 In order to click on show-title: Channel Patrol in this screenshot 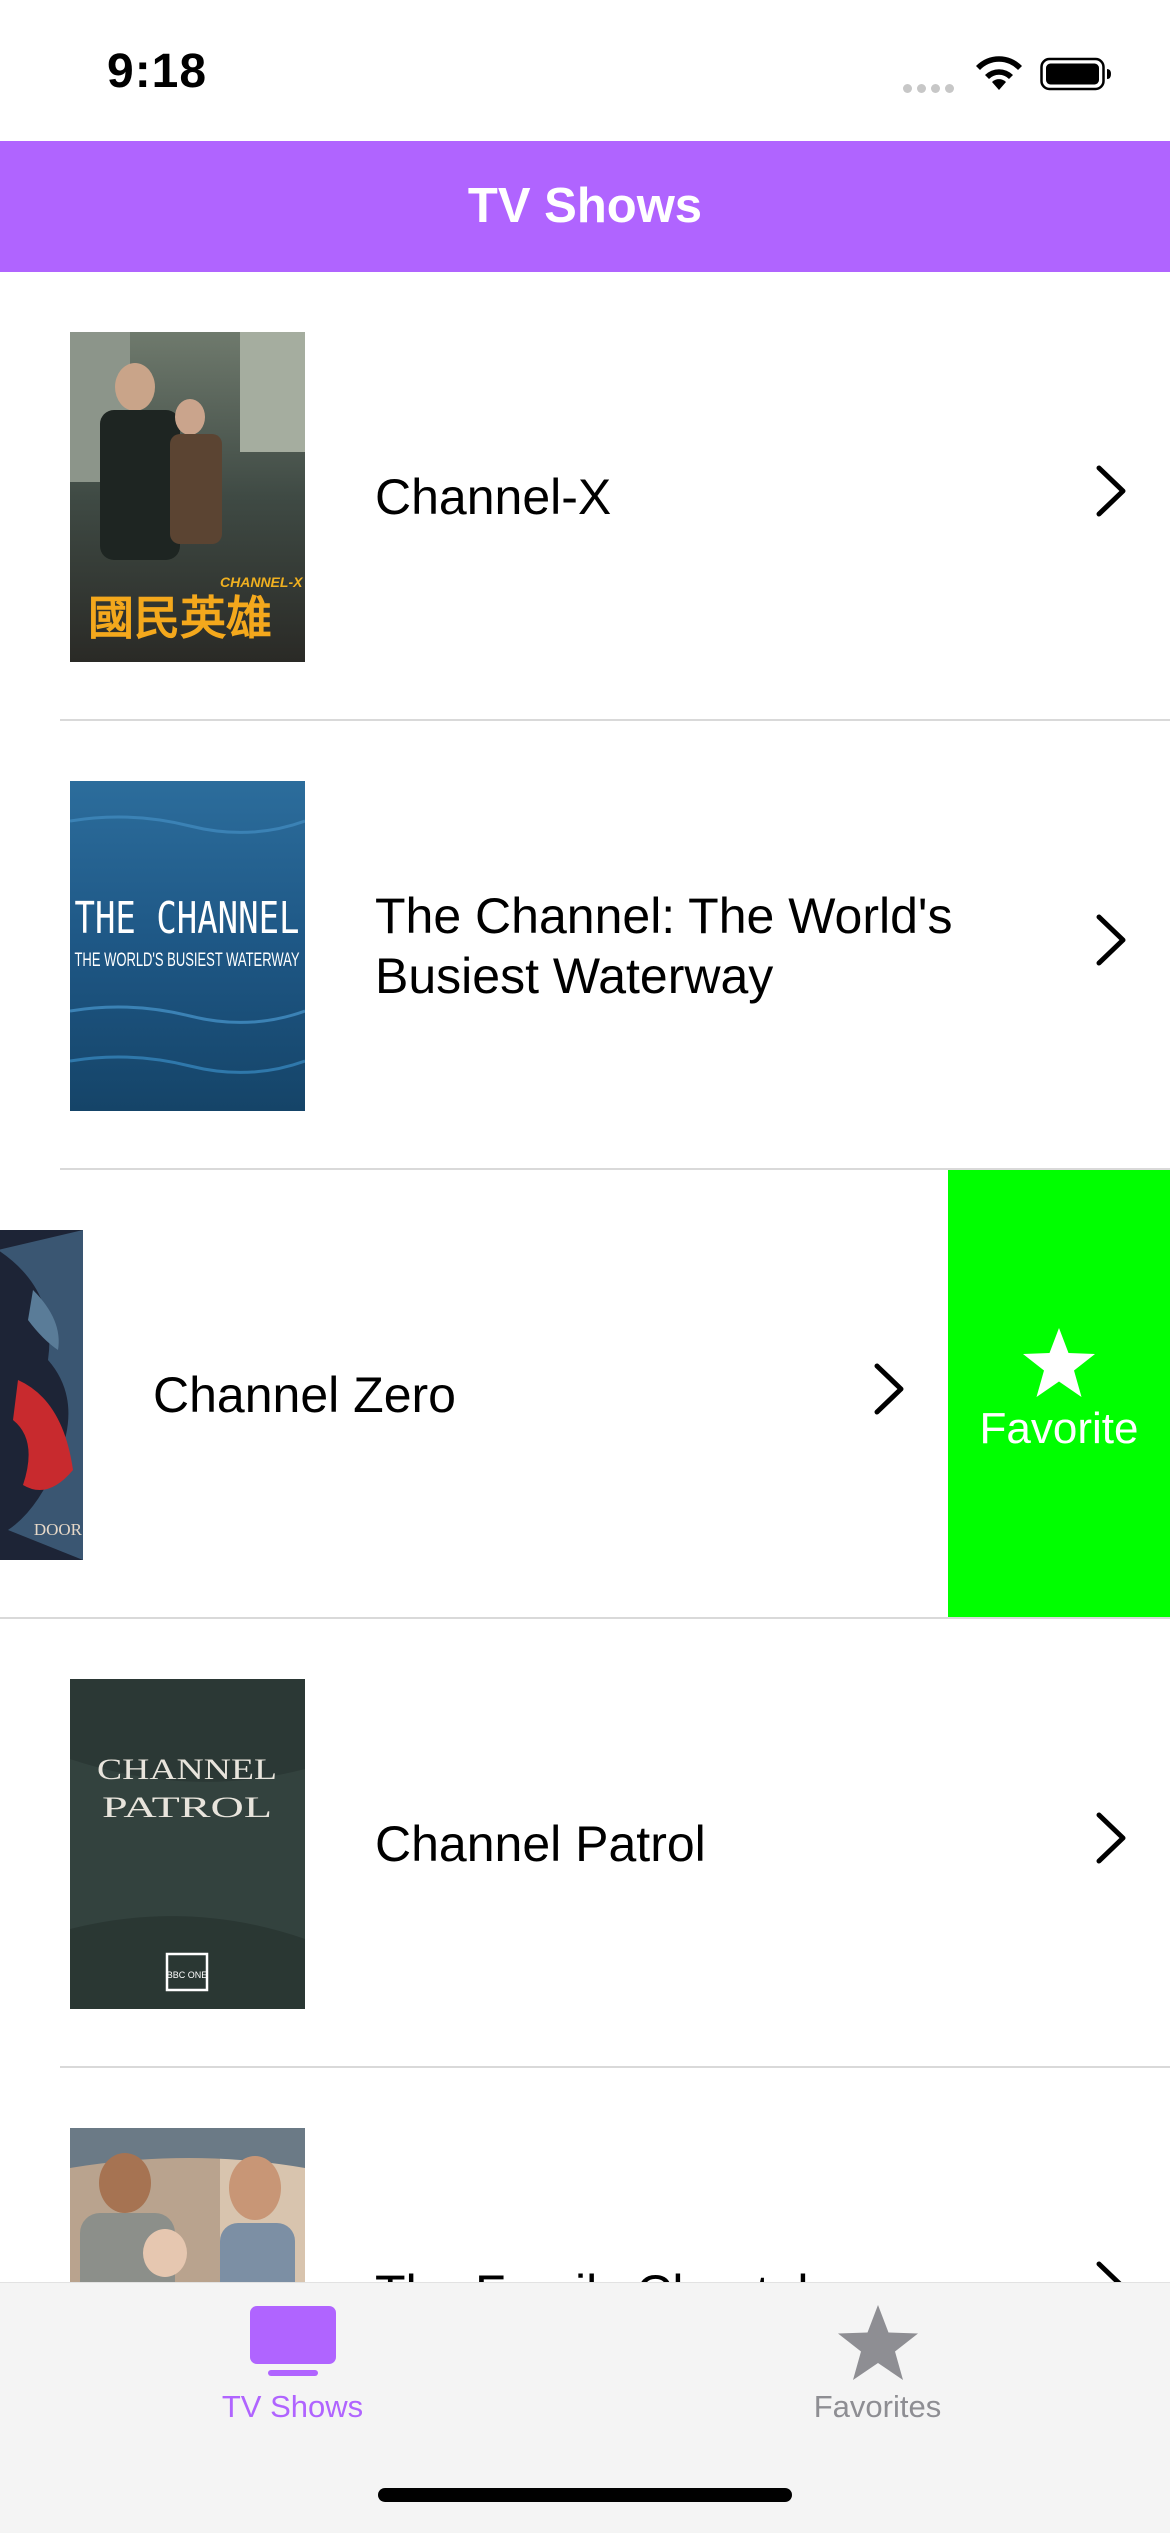, I will do `click(540, 1843)`.